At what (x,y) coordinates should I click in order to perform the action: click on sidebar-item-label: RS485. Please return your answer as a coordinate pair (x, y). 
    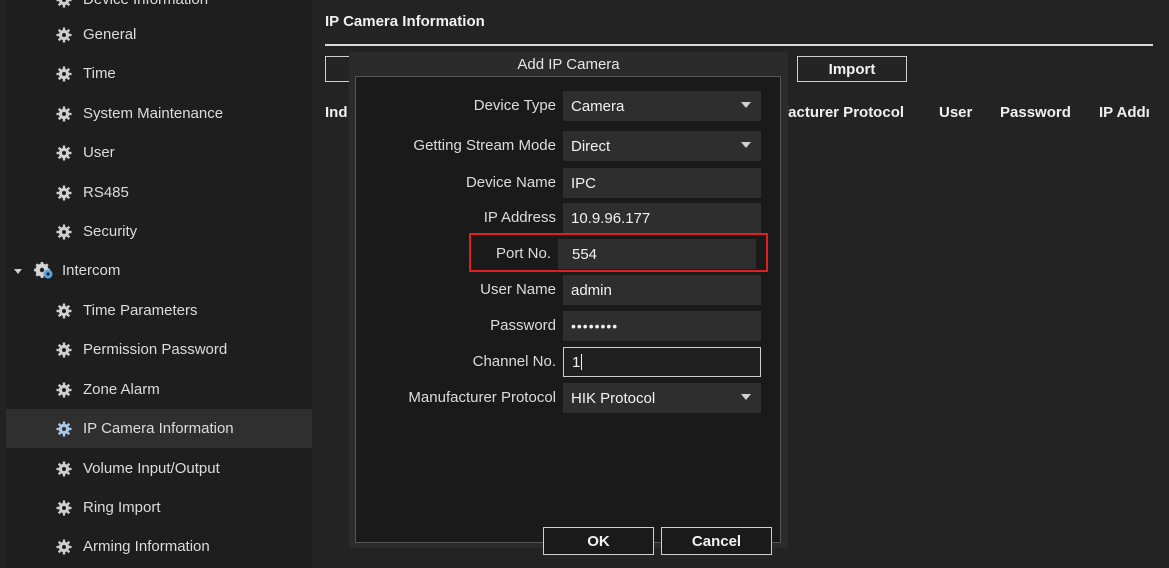
    Looking at the image, I should click on (106, 192).